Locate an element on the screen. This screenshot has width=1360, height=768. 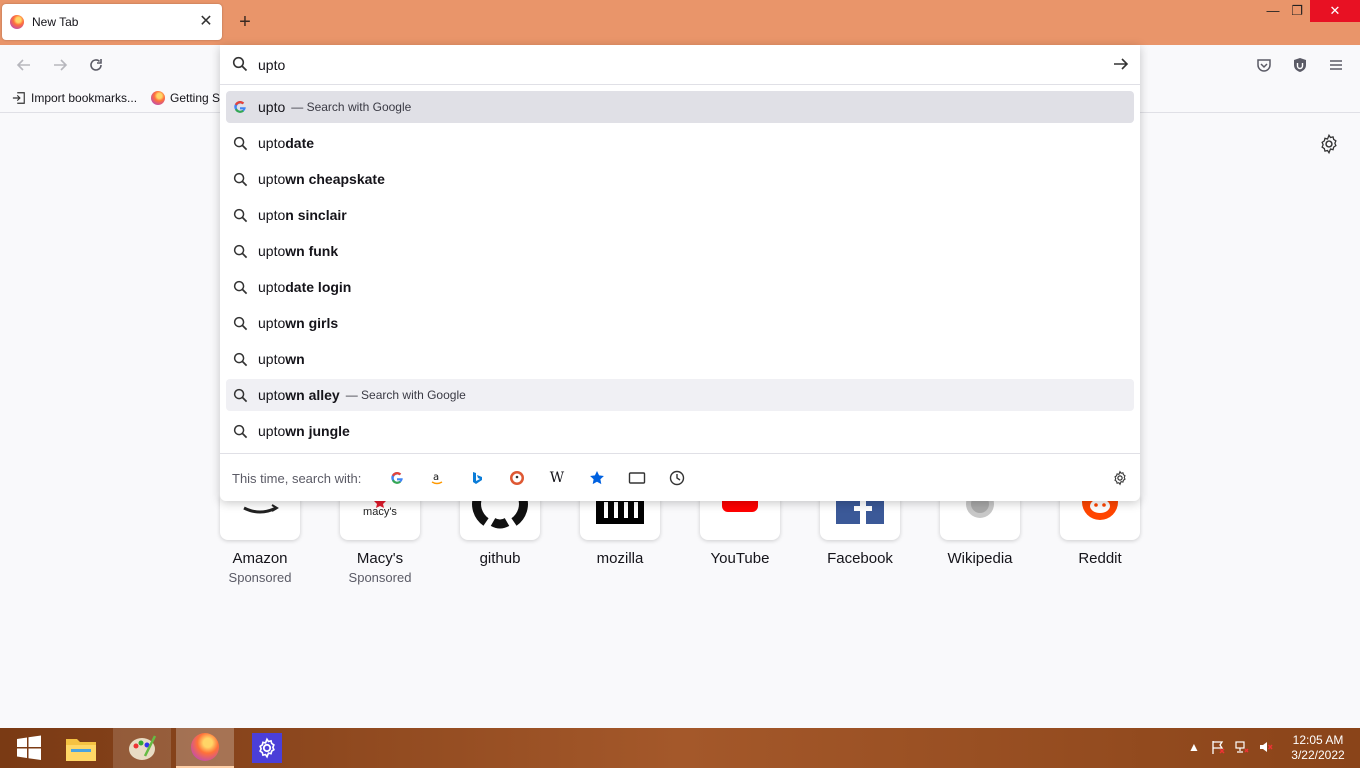
hamburger-menu-icon is located at coordinates (1336, 65).